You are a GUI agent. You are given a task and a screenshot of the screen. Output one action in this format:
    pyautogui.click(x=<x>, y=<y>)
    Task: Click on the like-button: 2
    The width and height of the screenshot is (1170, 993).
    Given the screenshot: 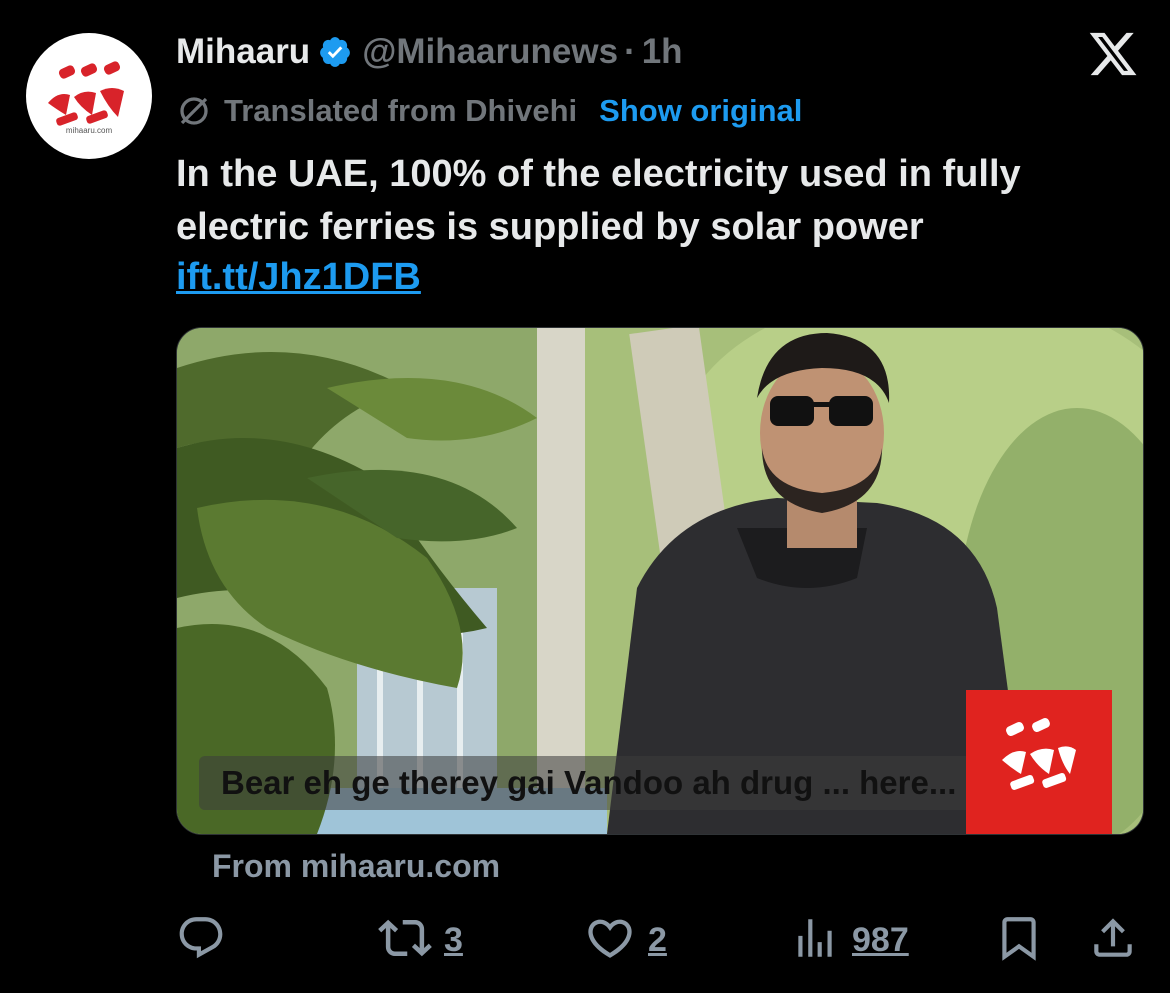 What is the action you would take?
    pyautogui.click(x=625, y=940)
    